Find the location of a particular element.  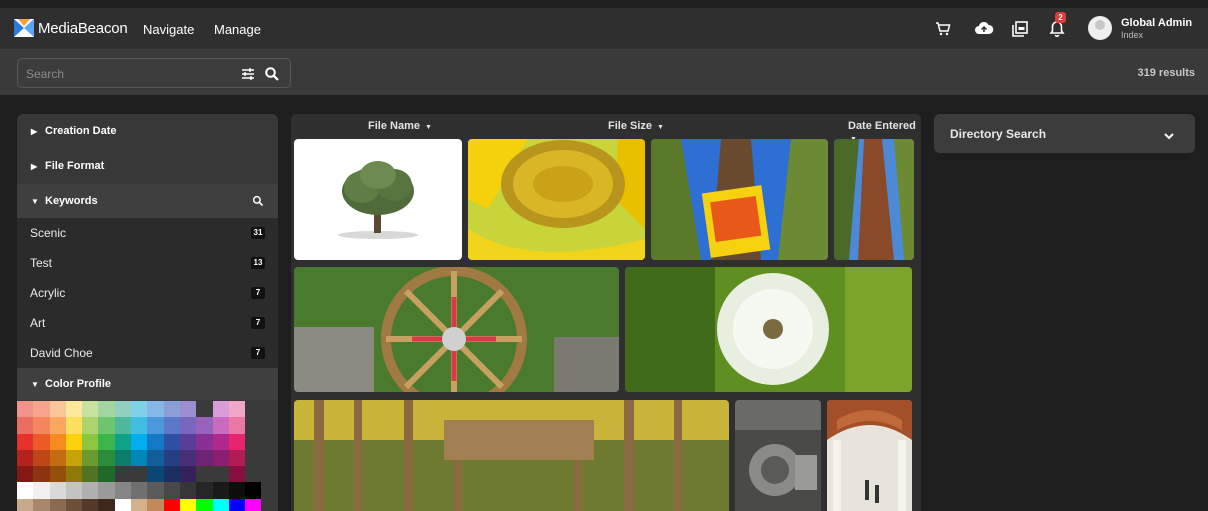

avatar is located at coordinates (1100, 28).